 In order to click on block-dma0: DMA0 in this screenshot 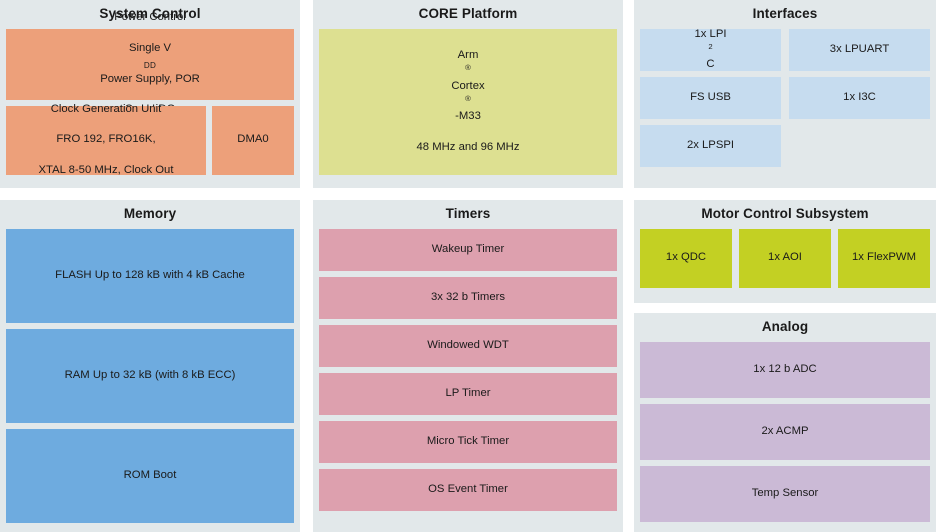, I will do `click(253, 140)`.